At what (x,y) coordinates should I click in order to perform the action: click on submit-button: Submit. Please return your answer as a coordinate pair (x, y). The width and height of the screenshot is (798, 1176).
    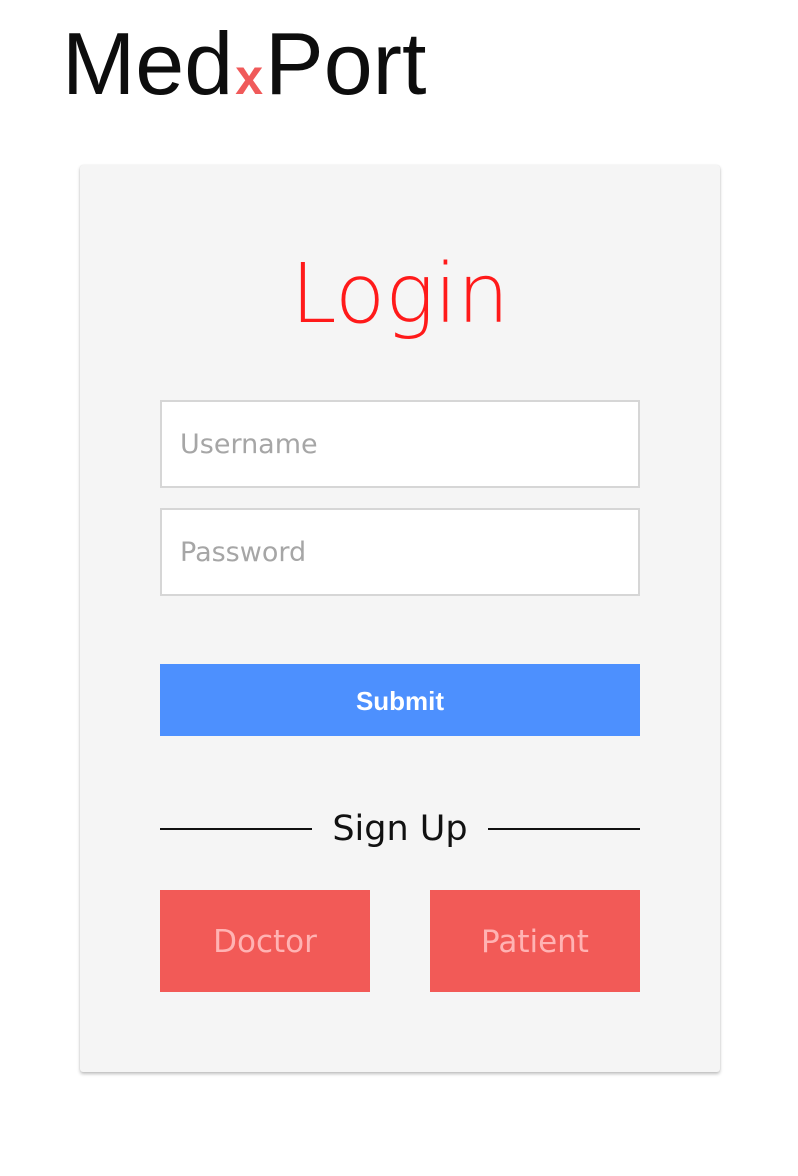
    Looking at the image, I should click on (400, 700).